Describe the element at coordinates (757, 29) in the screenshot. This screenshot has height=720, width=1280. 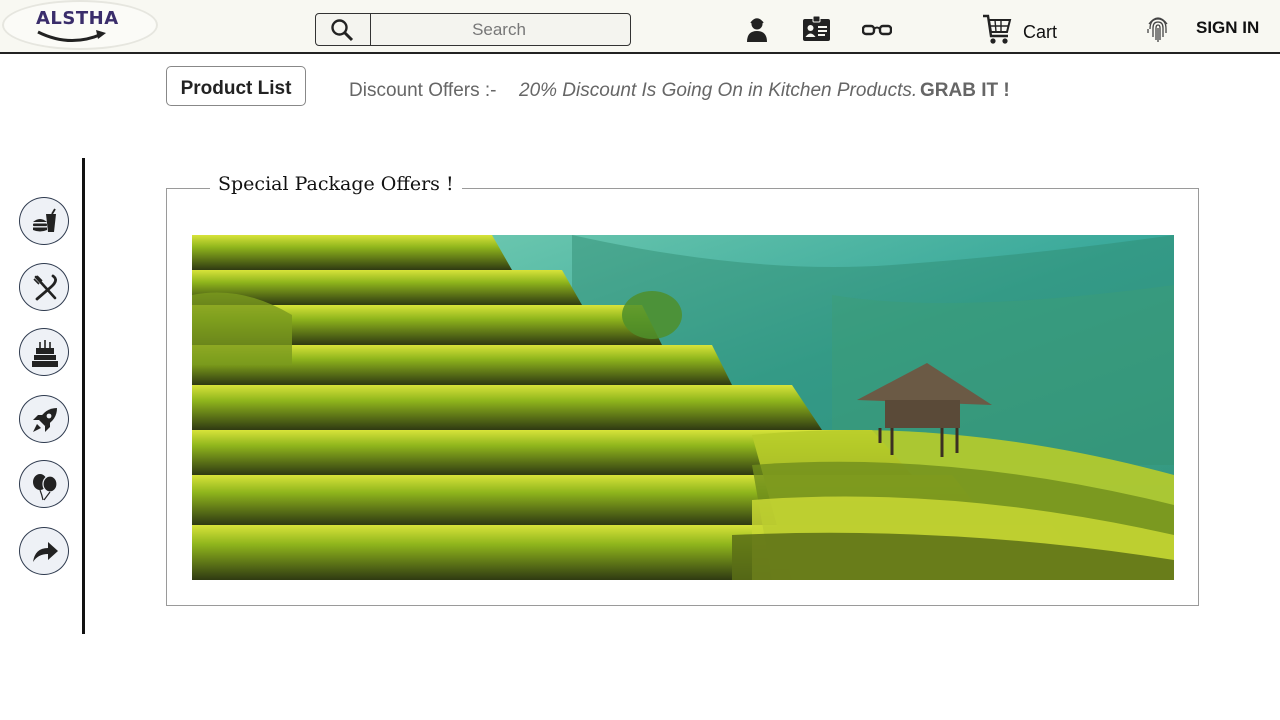
I see `support-agent-icon` at that location.